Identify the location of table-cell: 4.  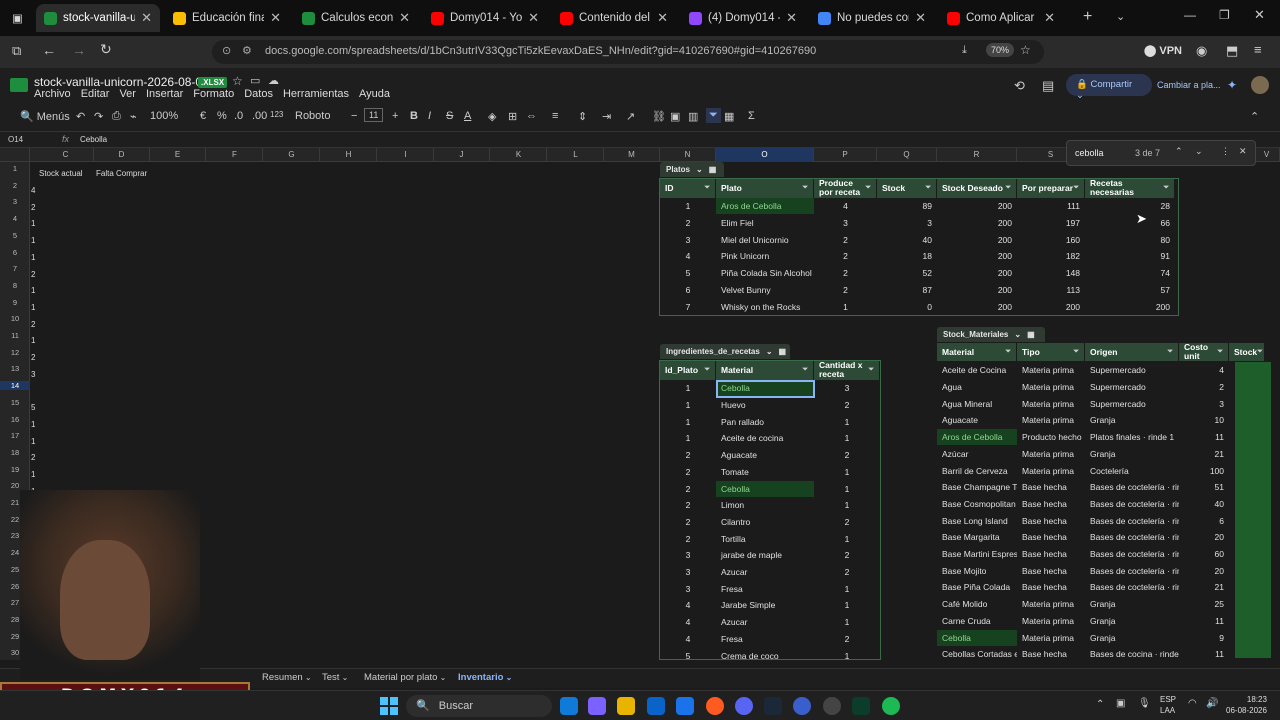
(845, 206).